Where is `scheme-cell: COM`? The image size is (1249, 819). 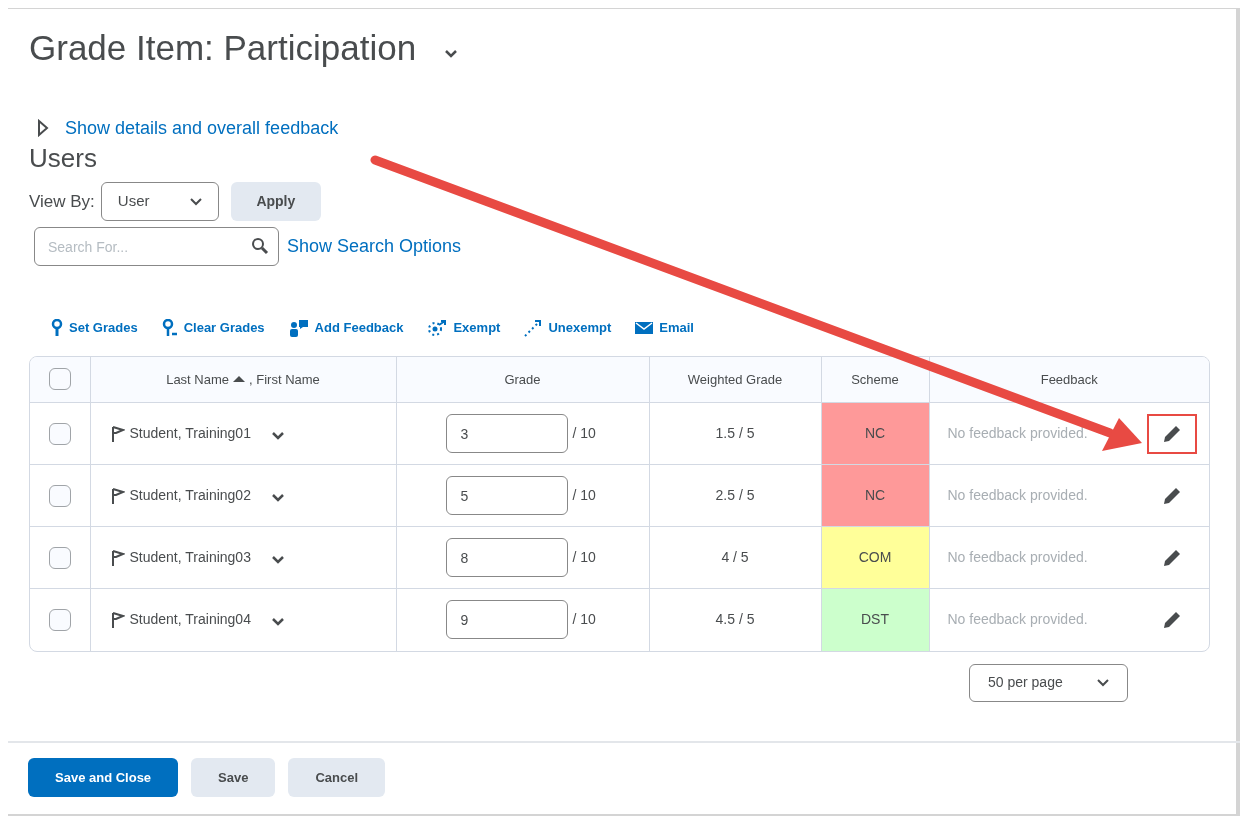
scheme-cell: COM is located at coordinates (875, 557).